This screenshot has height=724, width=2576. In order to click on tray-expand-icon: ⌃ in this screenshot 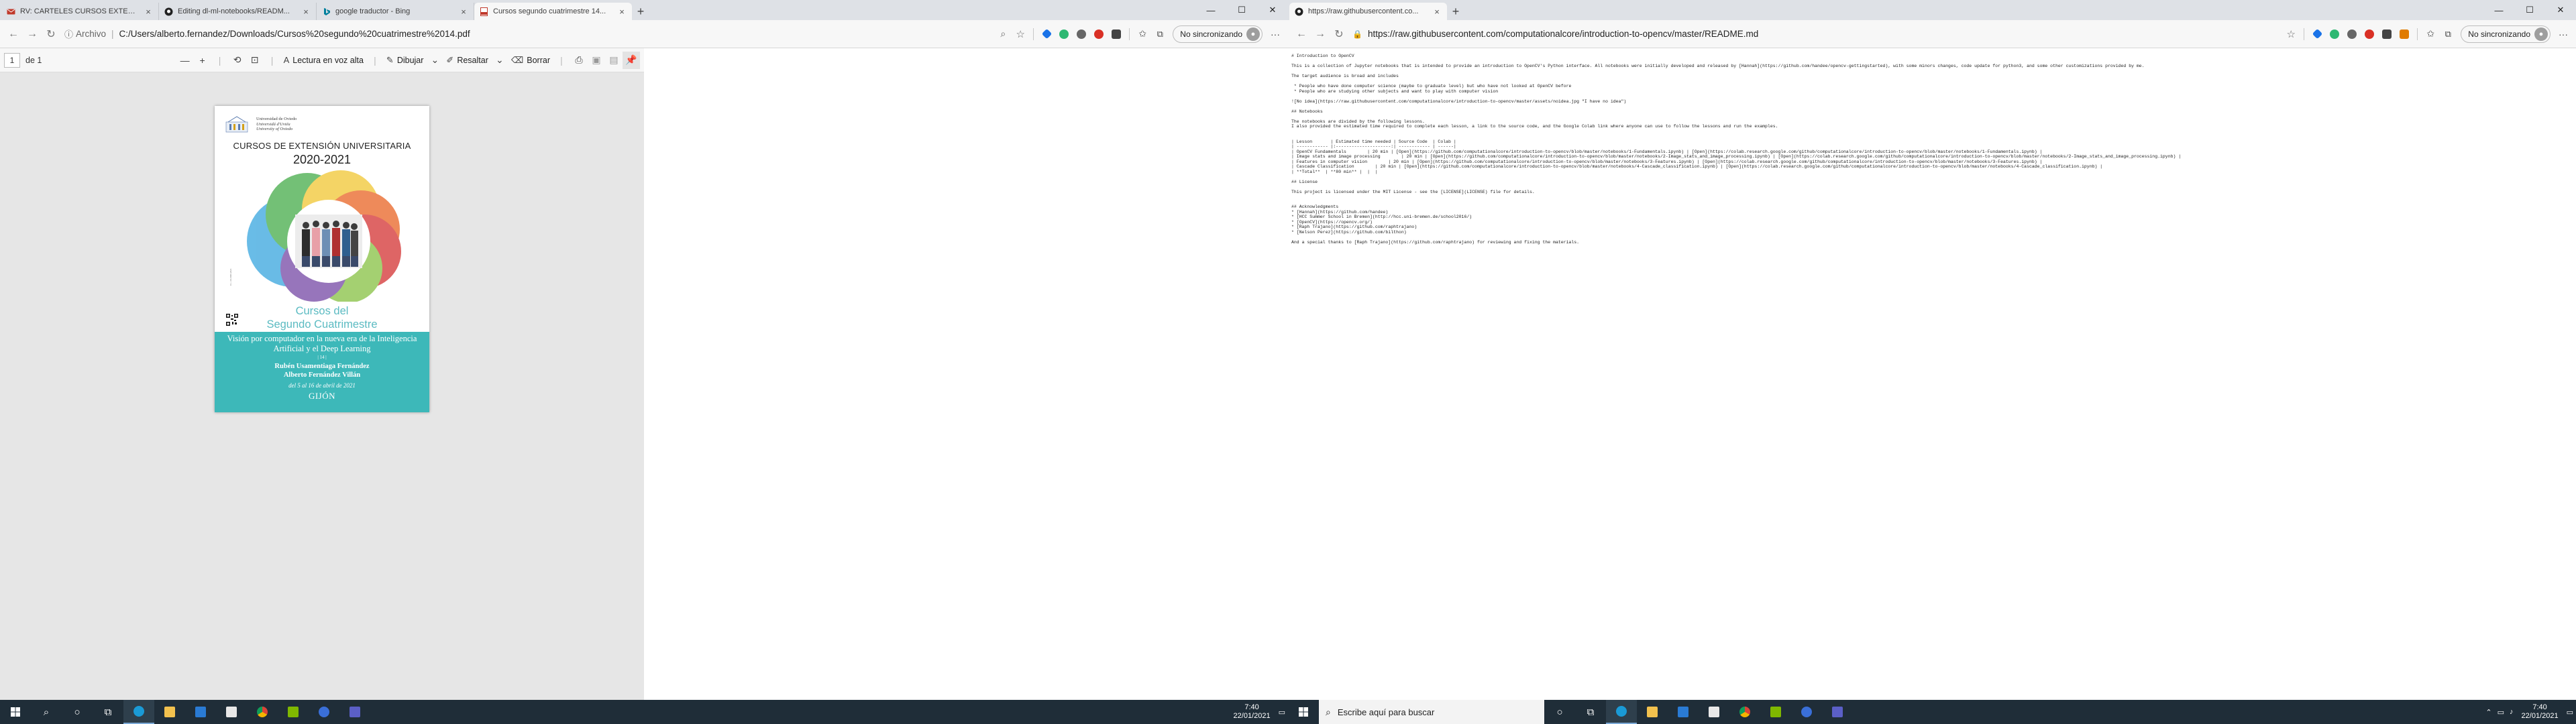, I will do `click(2488, 712)`.